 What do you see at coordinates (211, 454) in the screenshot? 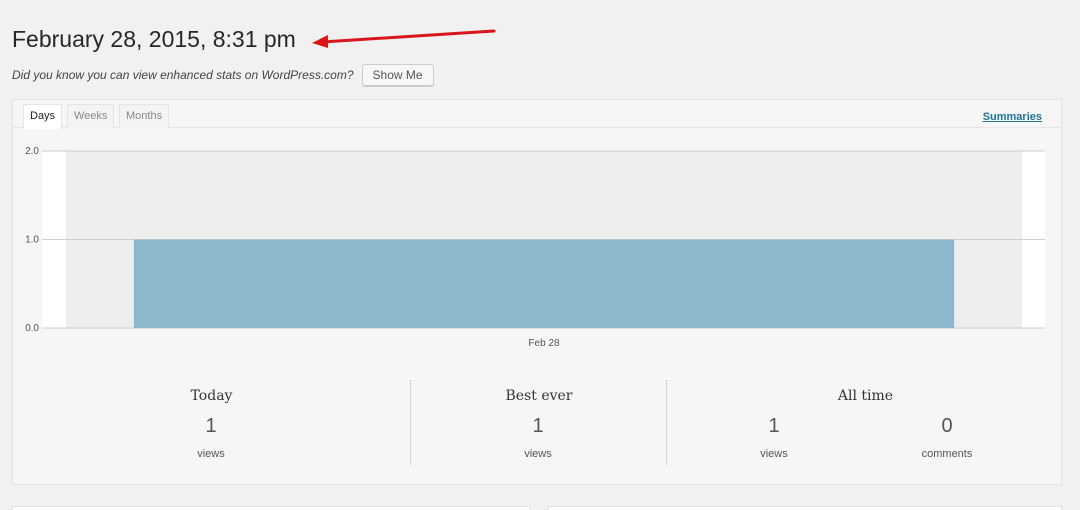
I see `today-views-label: views` at bounding box center [211, 454].